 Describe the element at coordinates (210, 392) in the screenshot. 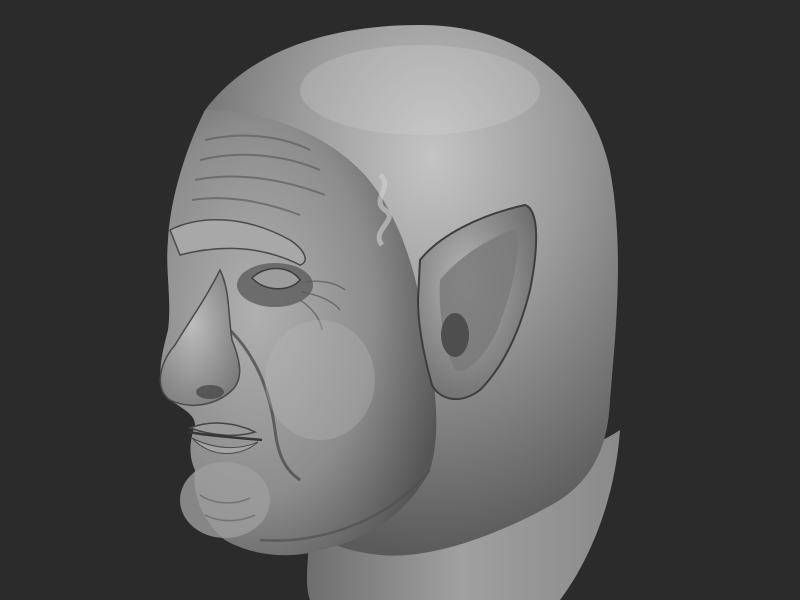

I see `nostril` at that location.